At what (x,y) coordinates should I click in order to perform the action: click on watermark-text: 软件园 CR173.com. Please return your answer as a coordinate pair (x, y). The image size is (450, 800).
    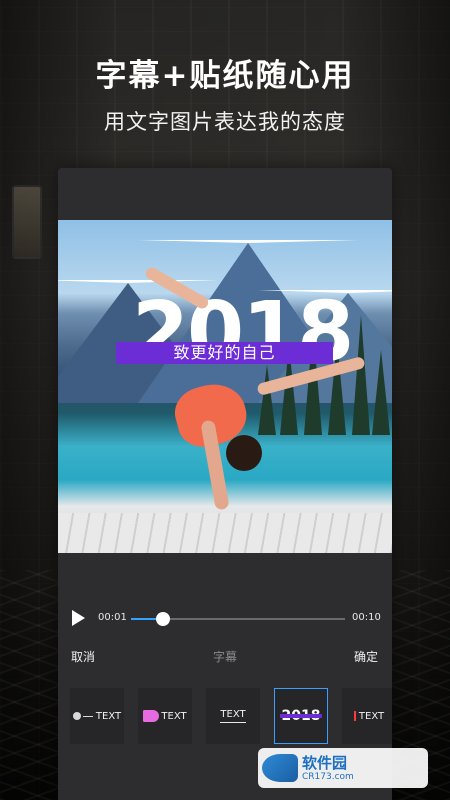
    Looking at the image, I should click on (328, 768).